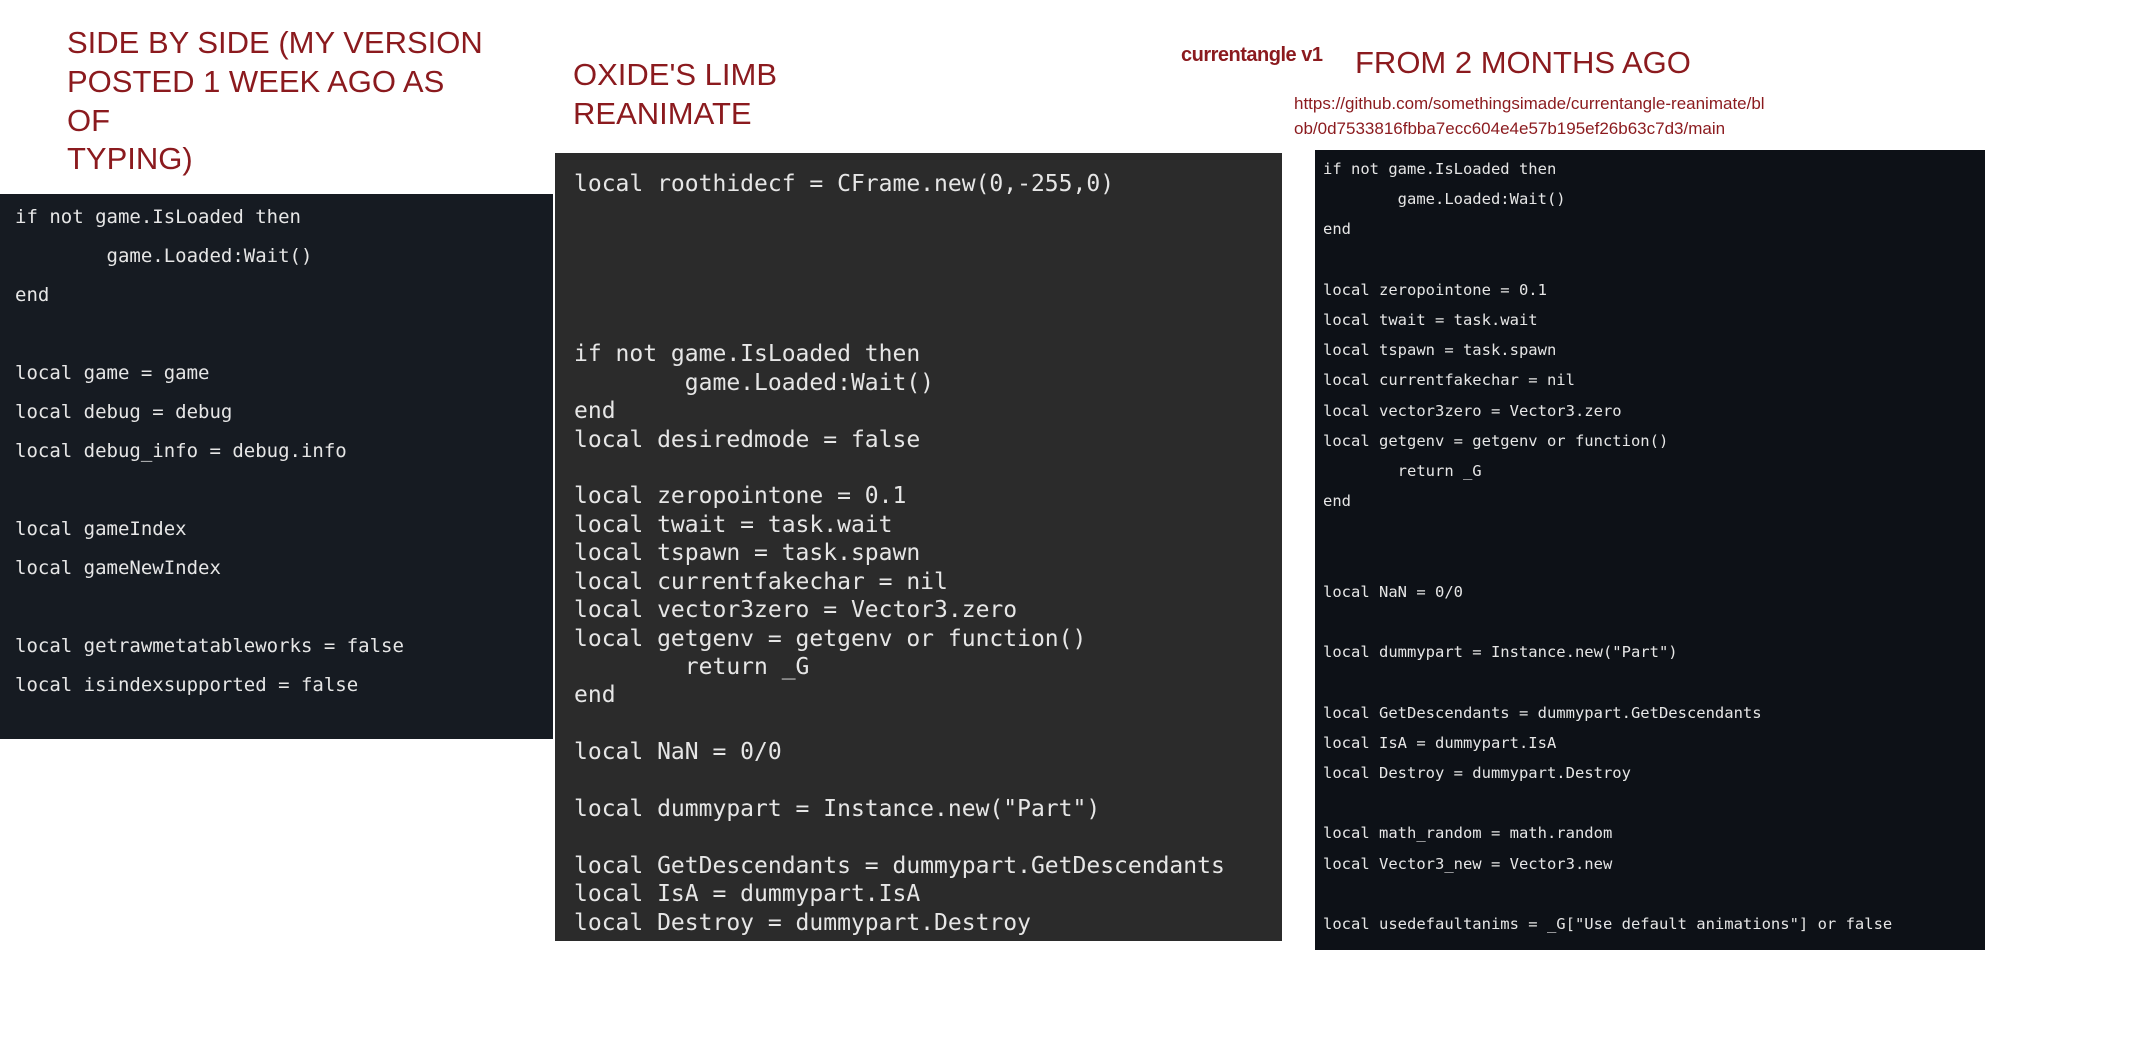  I want to click on heading-from-2-months-ago: FROM 2 MONTHS AGO, so click(1523, 62).